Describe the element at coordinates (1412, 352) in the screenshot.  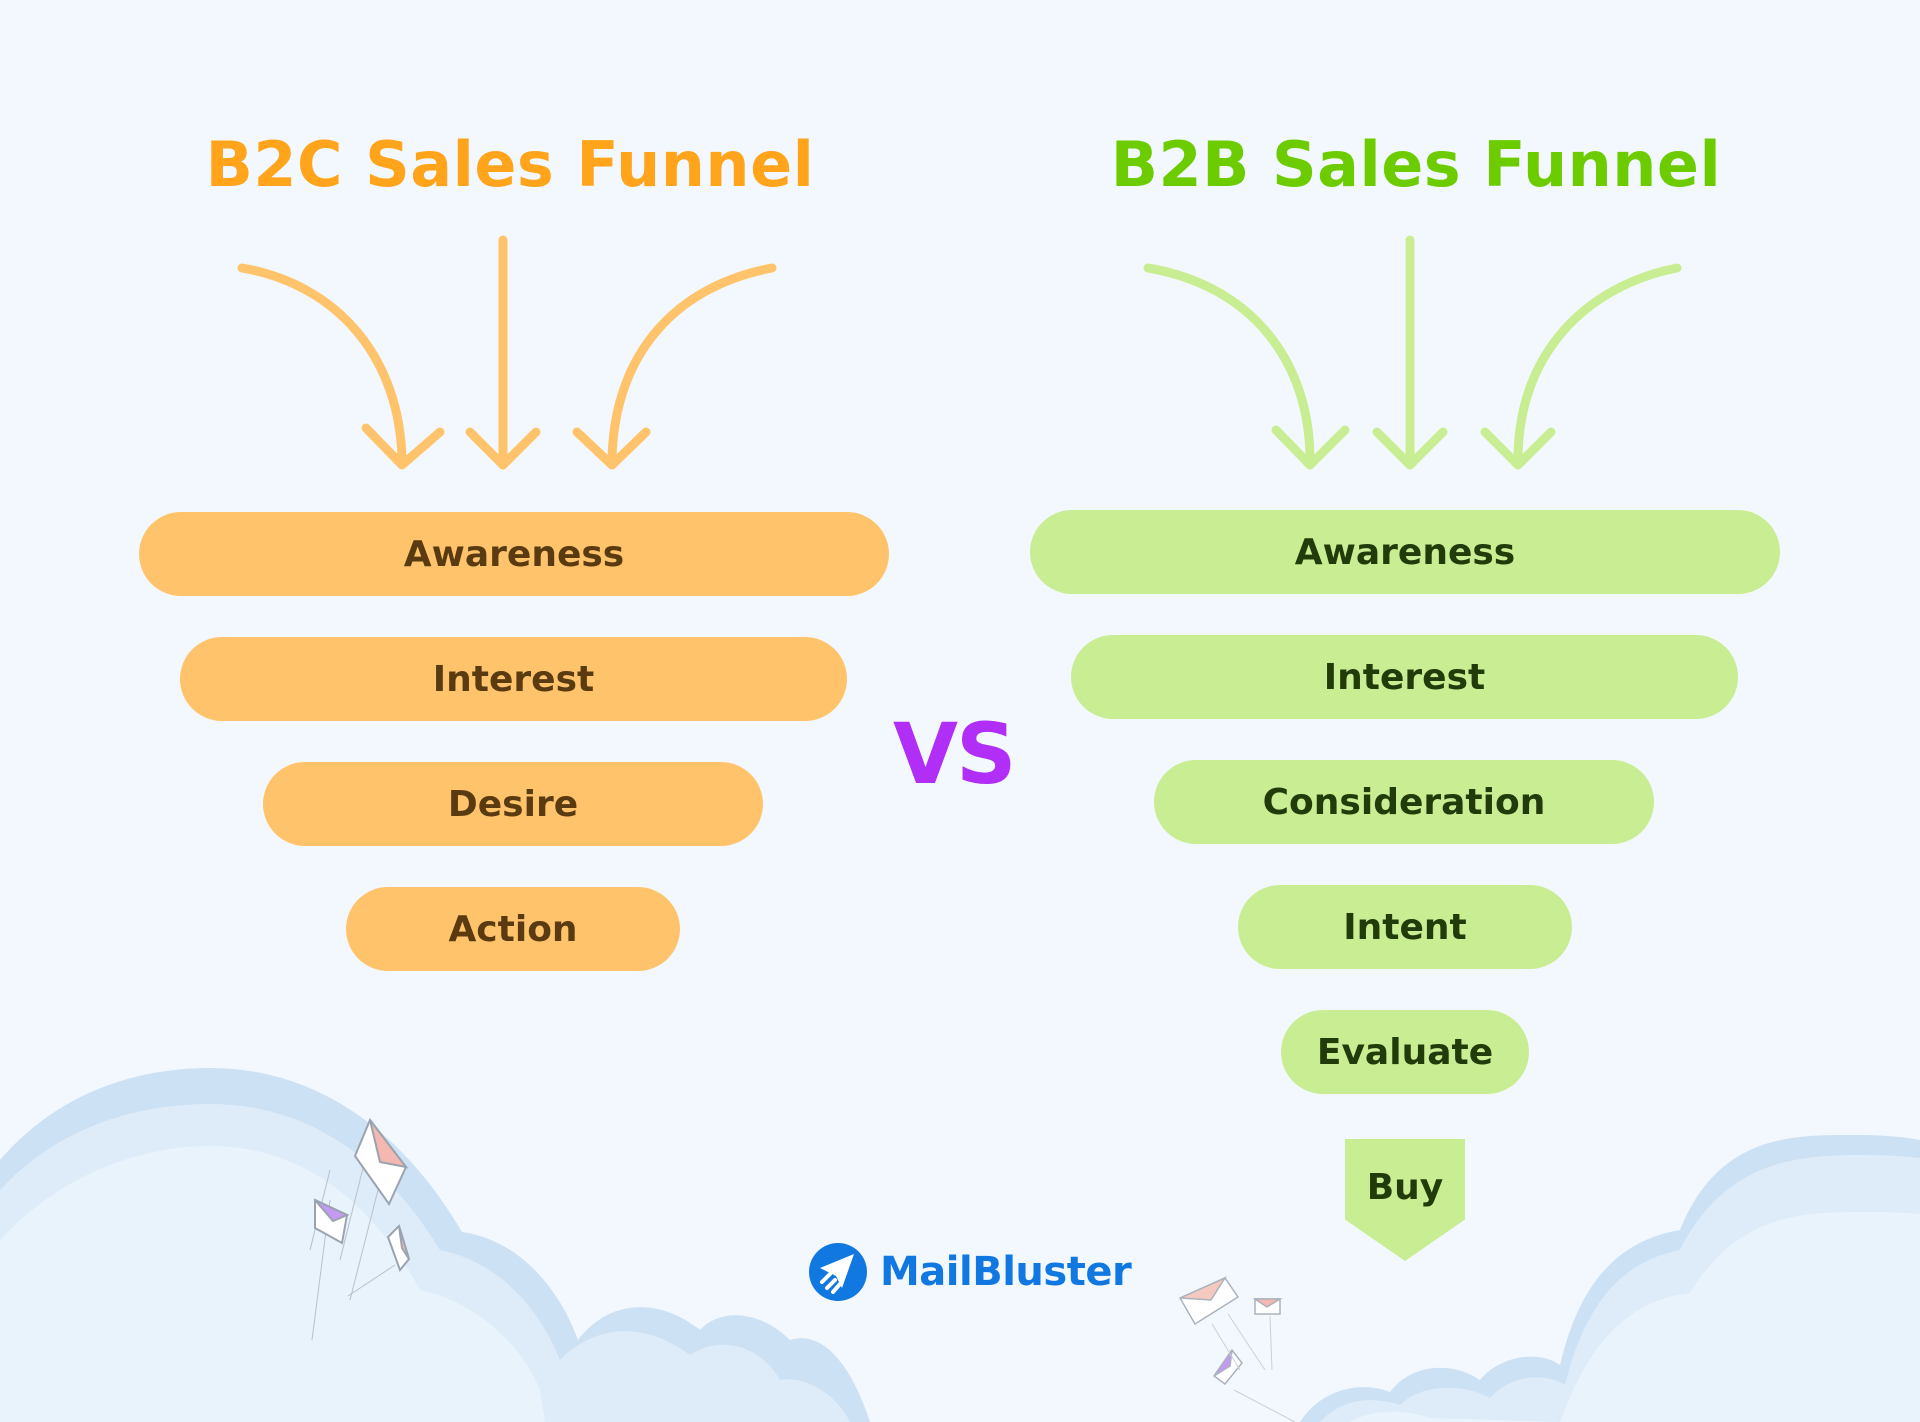
I see `b2b-arrows` at that location.